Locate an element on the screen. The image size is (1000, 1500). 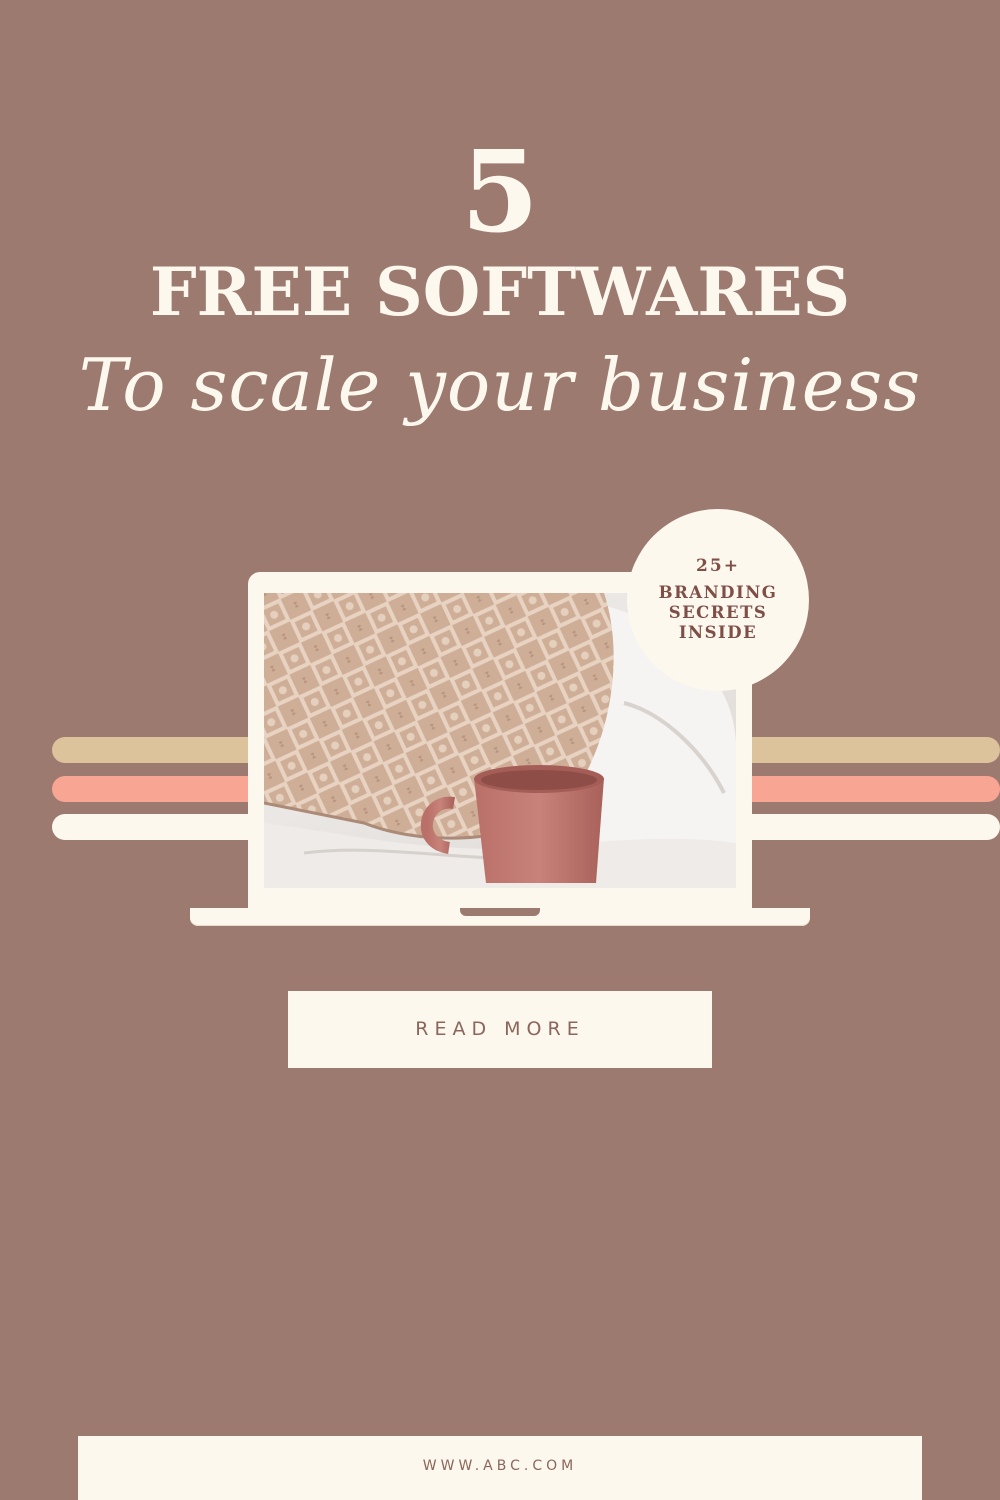
footer-bar: WWW.ABC.COM is located at coordinates (500, 1468).